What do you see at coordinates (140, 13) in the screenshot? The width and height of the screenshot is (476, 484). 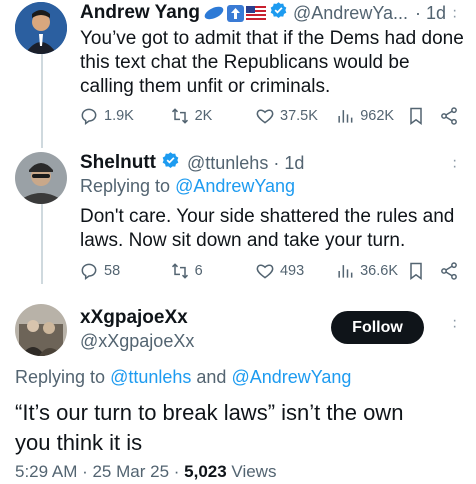 I see `author-name: Andrew Yang` at bounding box center [140, 13].